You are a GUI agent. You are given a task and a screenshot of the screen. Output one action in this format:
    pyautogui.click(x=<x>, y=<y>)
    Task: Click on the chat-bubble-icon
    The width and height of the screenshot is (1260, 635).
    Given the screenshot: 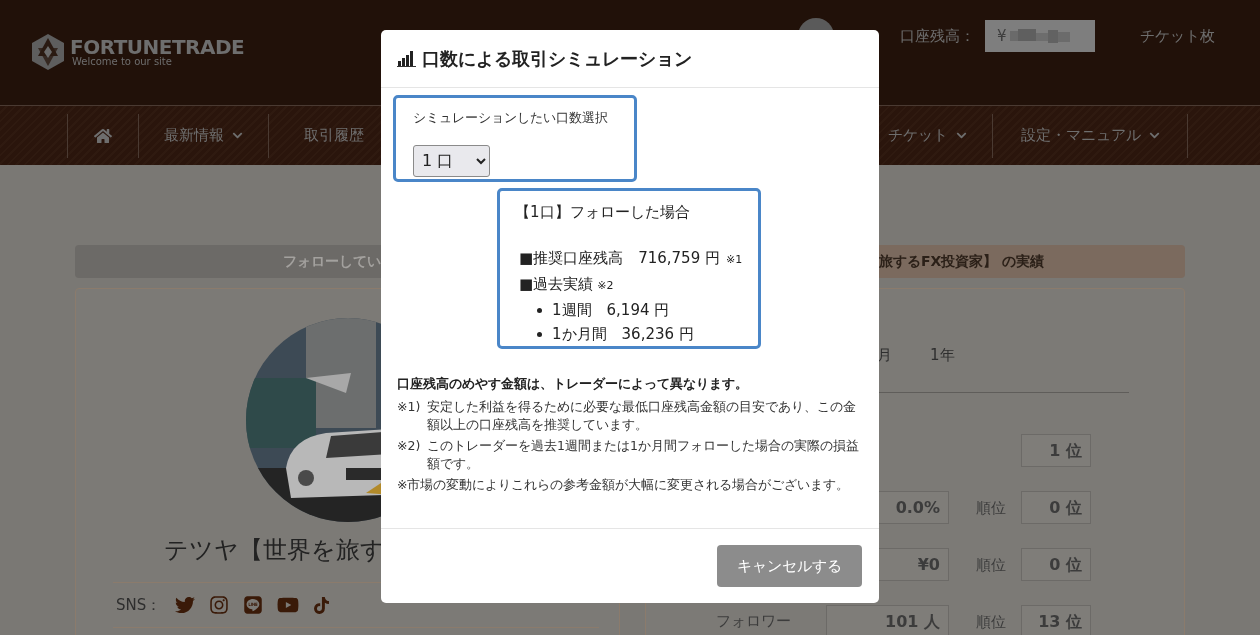 What is the action you would take?
    pyautogui.click(x=253, y=605)
    